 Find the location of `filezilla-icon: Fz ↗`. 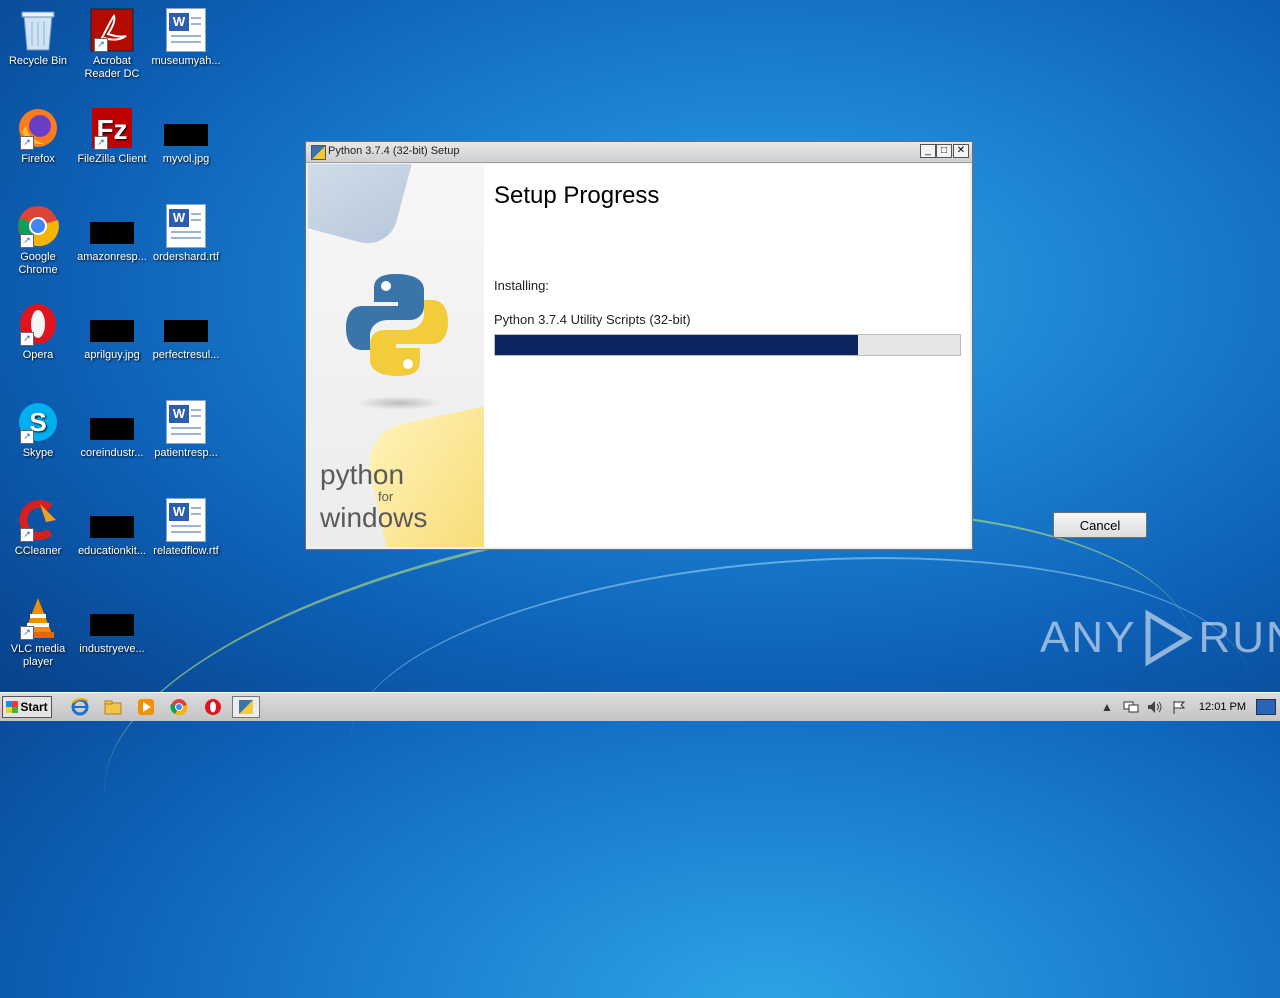

filezilla-icon: Fz ↗ is located at coordinates (112, 128).